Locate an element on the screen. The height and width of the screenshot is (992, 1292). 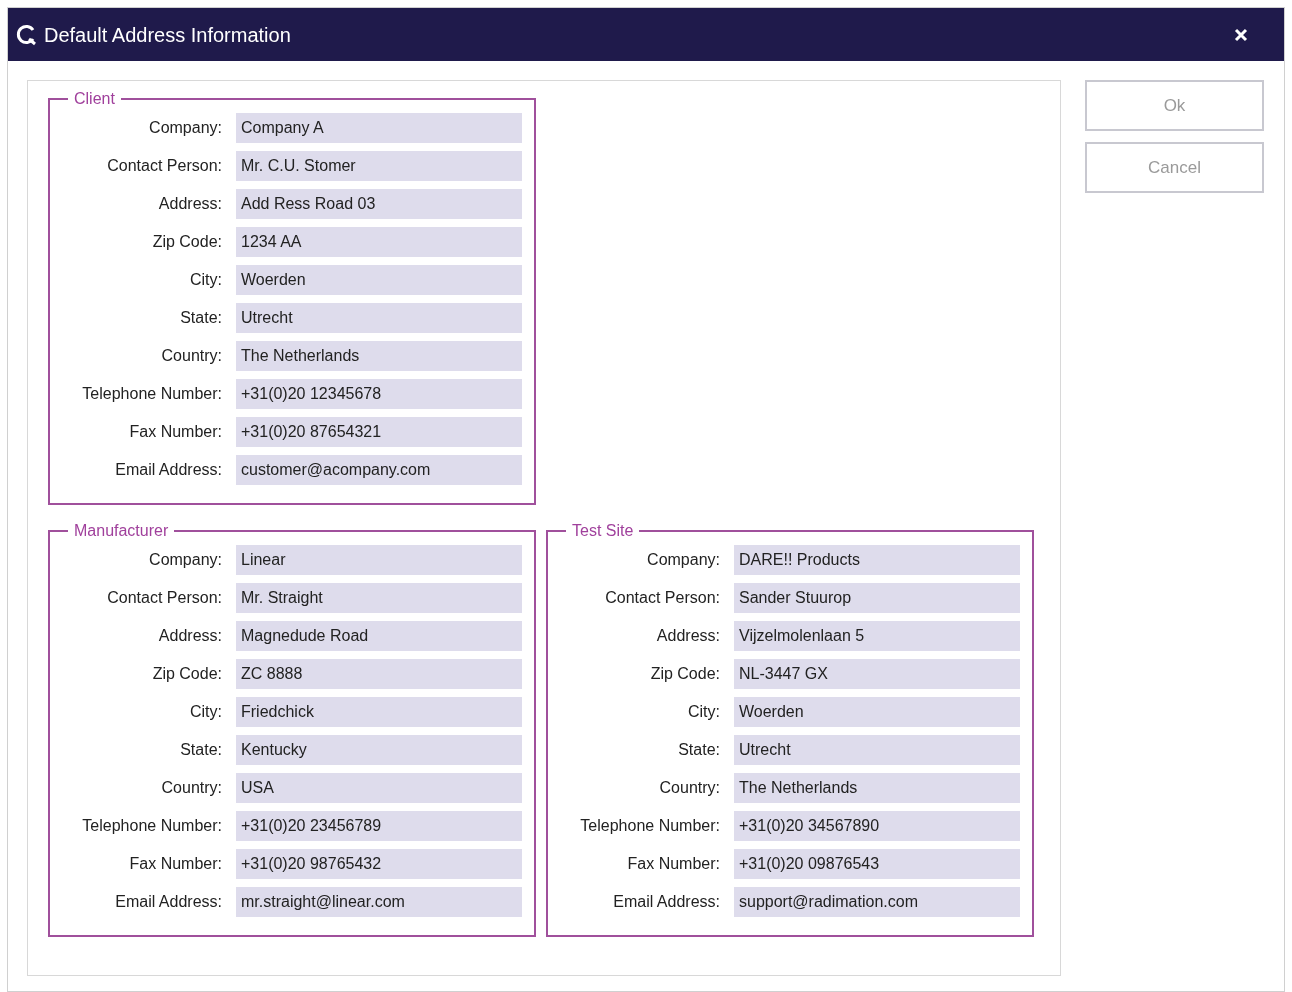
text-field: +31(0)20 09876543 is located at coordinates (877, 864).